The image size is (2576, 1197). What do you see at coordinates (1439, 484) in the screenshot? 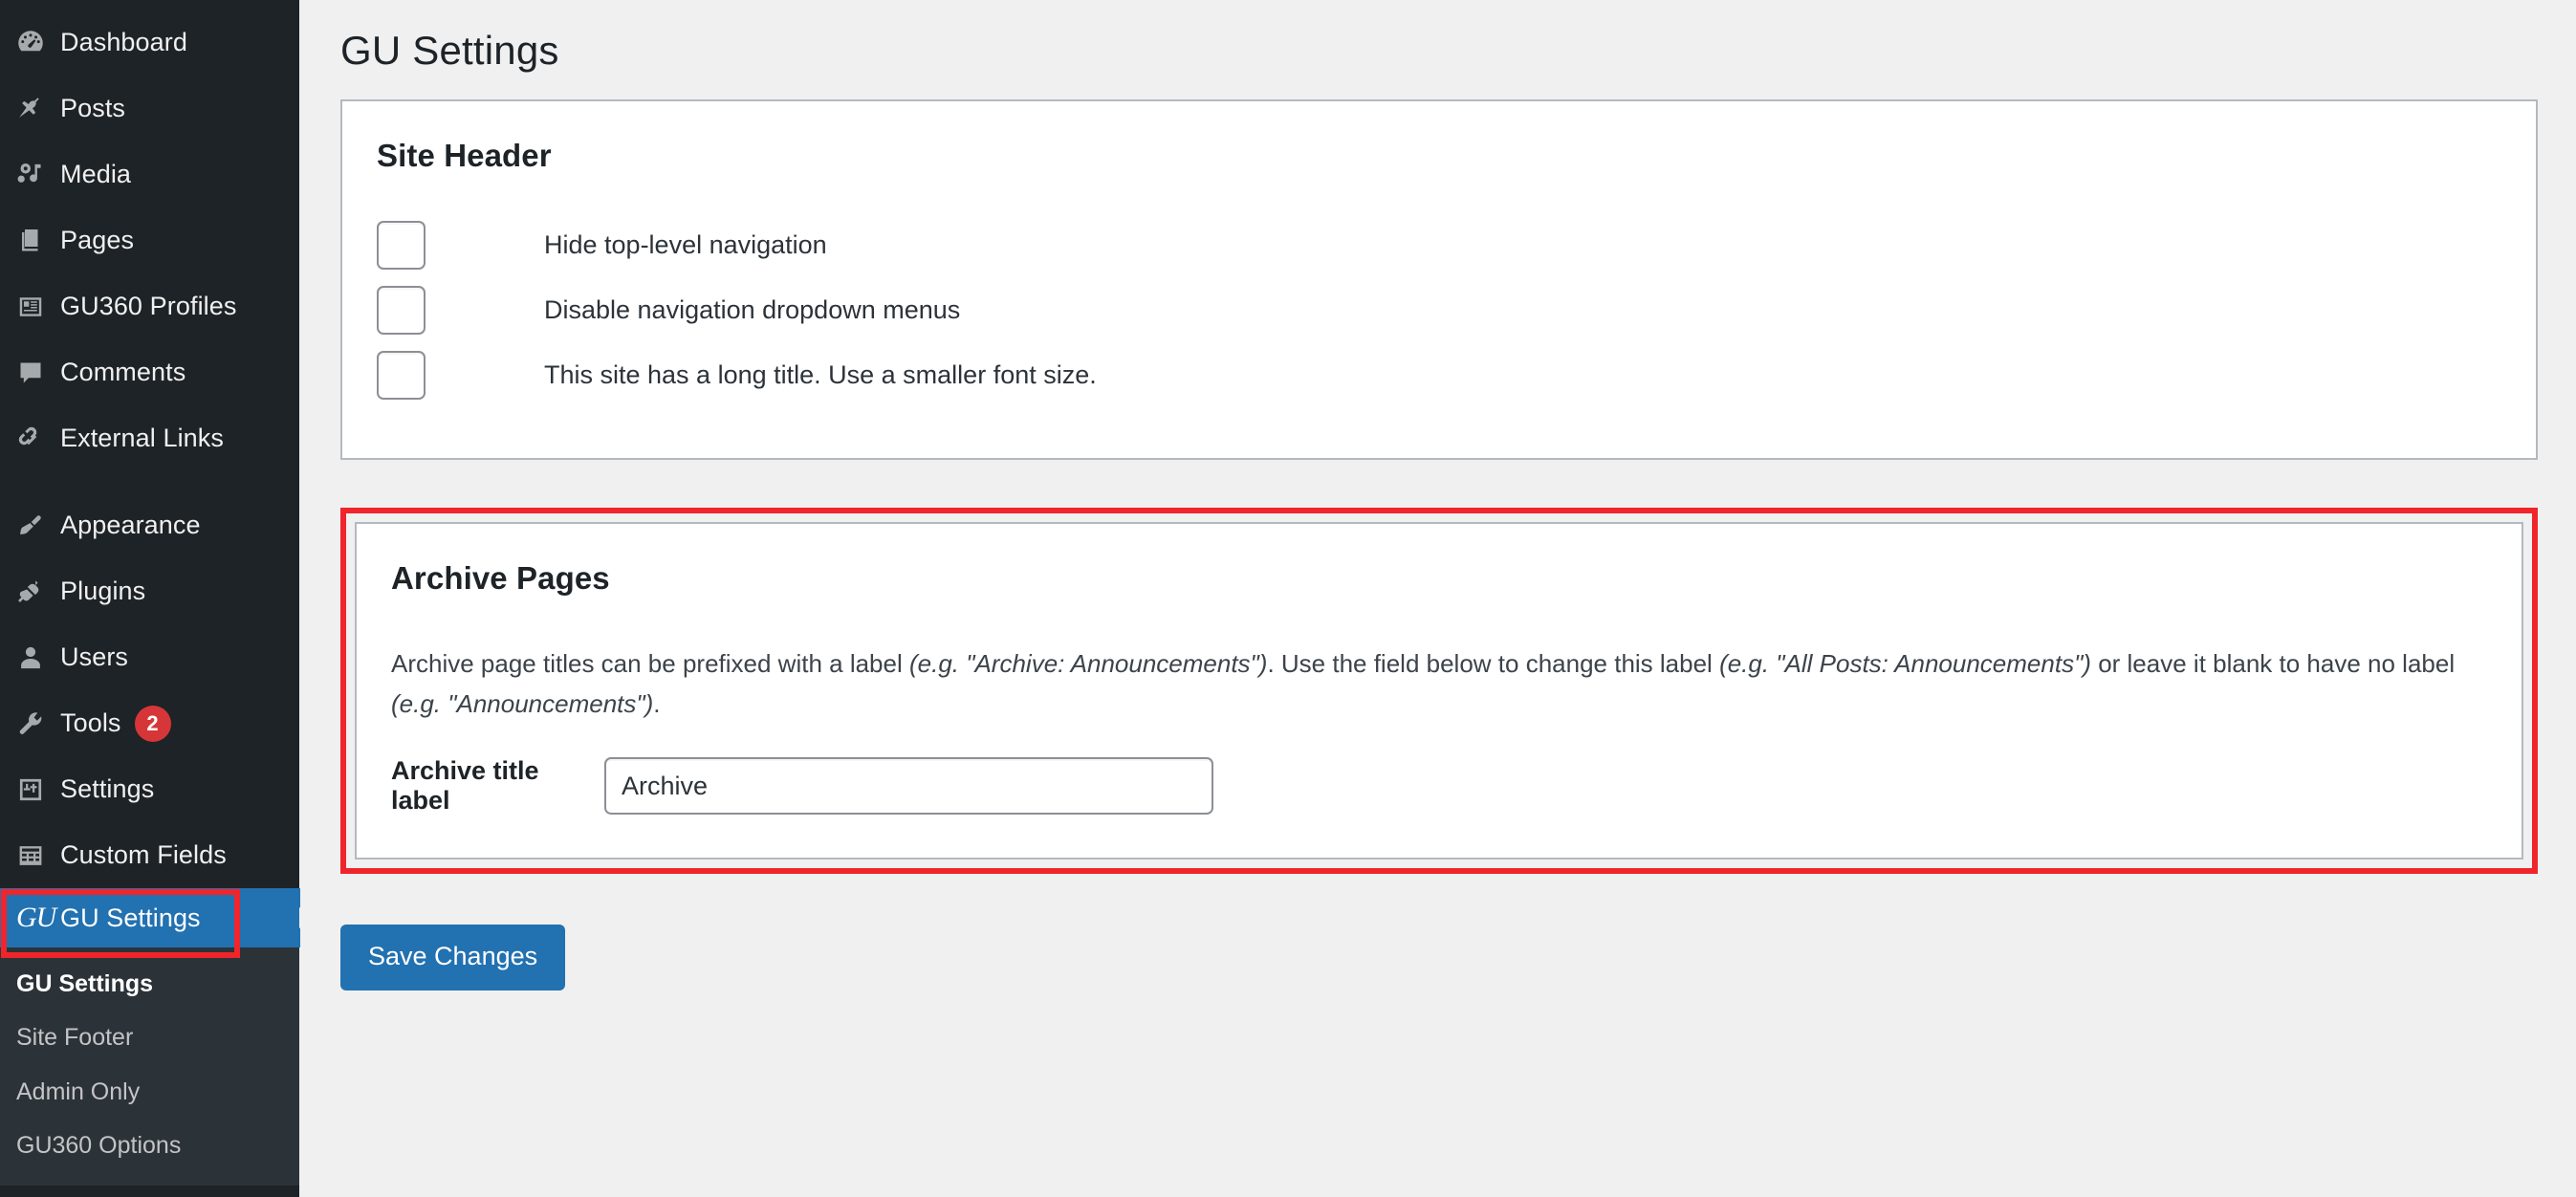
I see `panel-spacer` at bounding box center [1439, 484].